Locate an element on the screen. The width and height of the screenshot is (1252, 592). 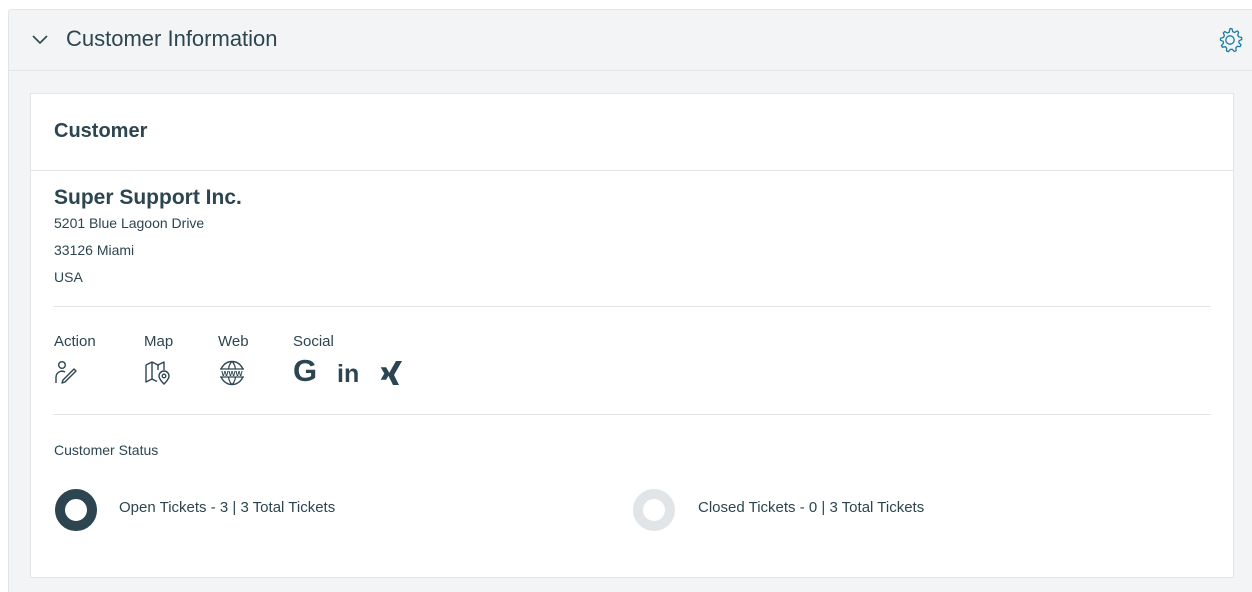
map-button is located at coordinates (158, 373).